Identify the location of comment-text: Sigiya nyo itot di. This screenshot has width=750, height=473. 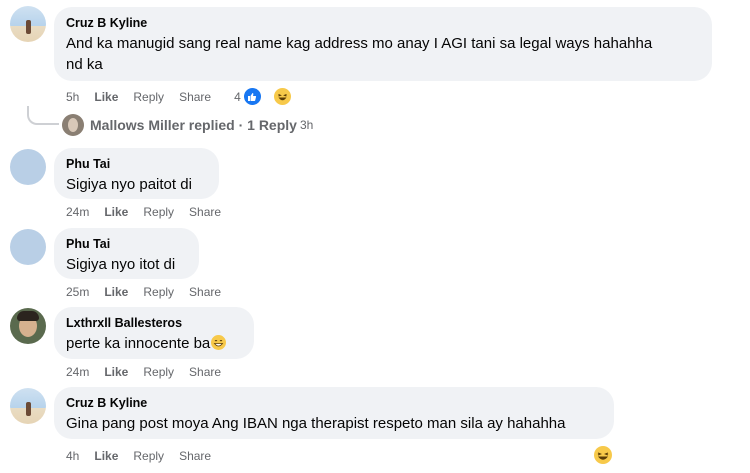
(121, 264).